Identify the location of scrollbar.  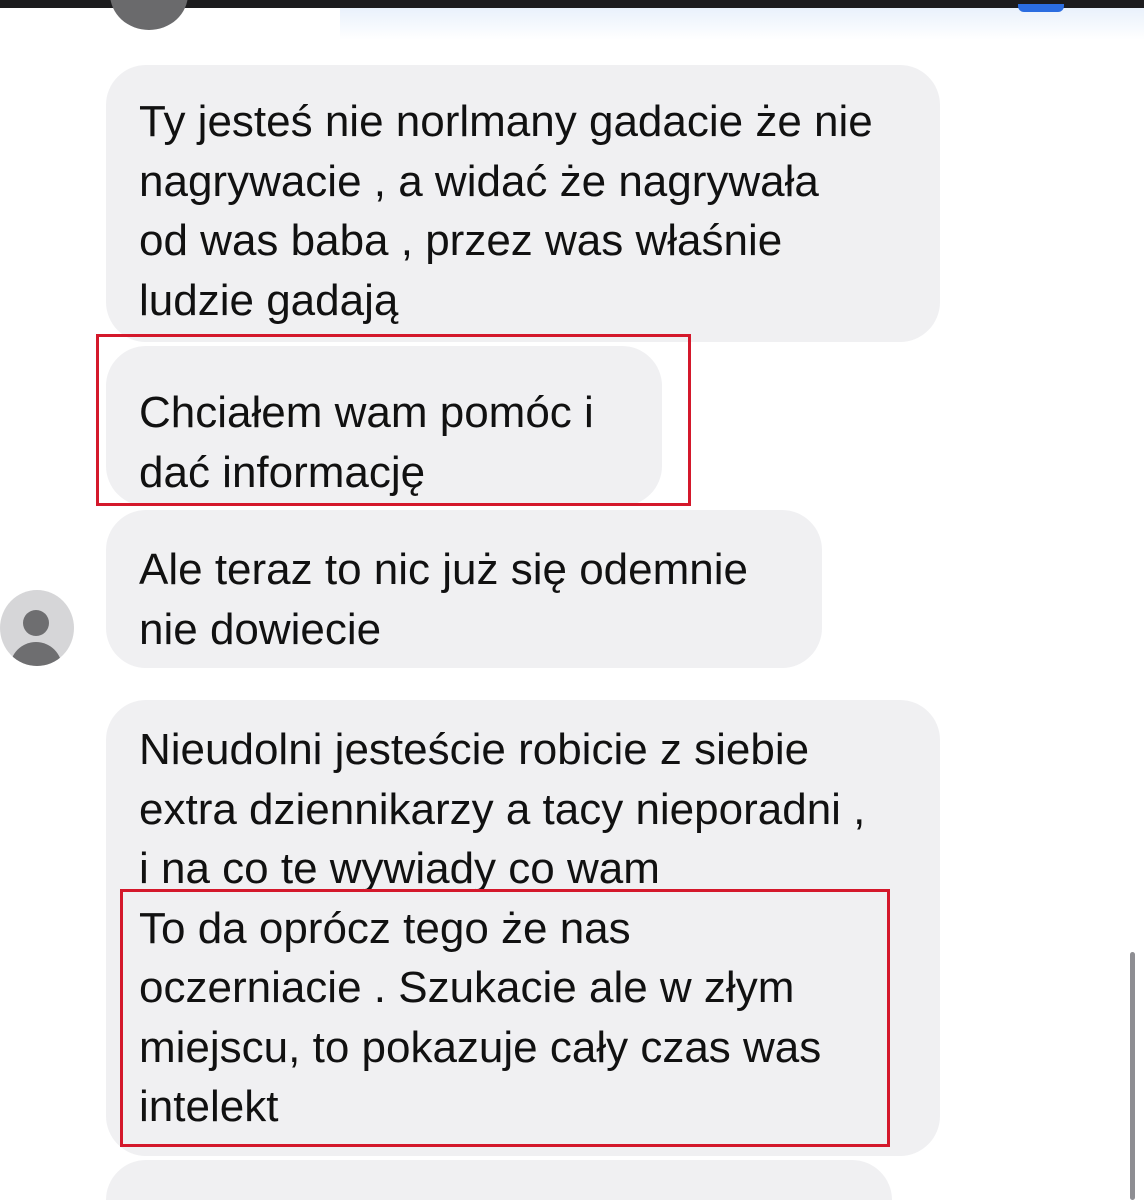
(1132, 1076).